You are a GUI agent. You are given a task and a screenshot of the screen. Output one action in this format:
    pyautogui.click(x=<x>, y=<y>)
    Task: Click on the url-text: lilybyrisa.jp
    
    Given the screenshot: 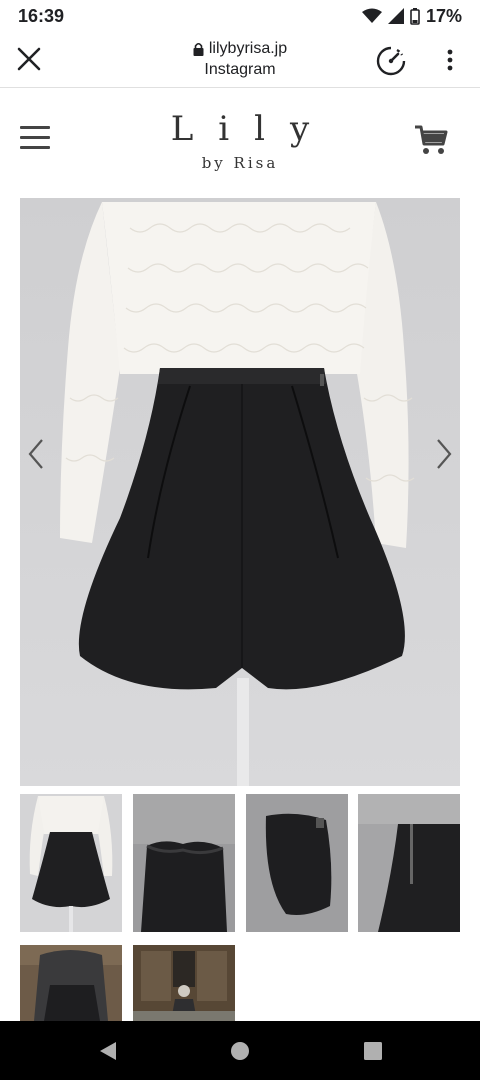 What is the action you would take?
    pyautogui.click(x=248, y=48)
    